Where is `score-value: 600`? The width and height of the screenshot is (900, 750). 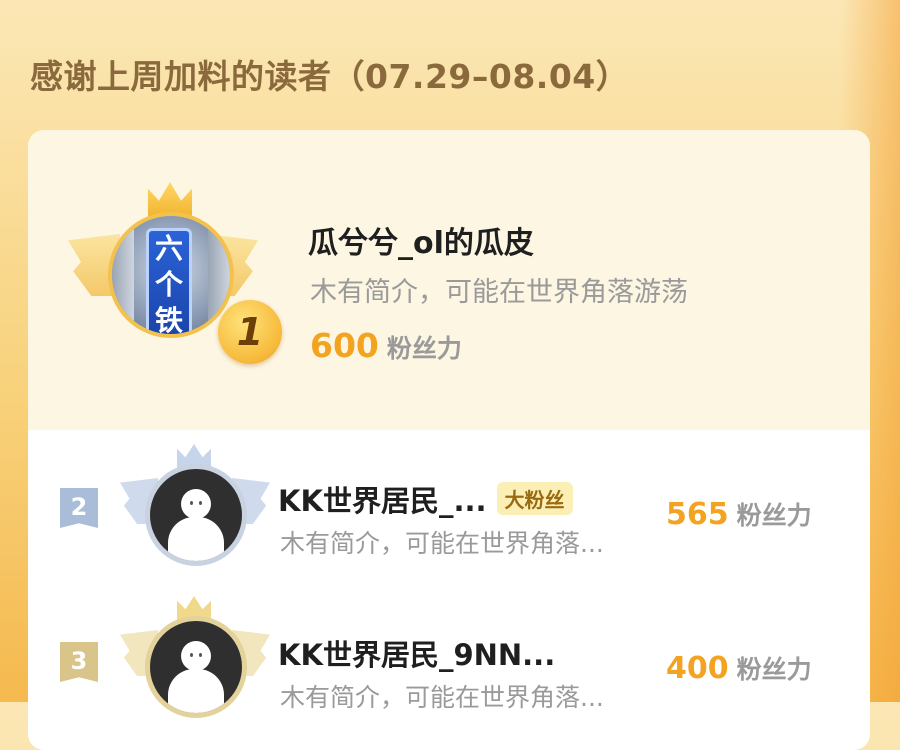 score-value: 600 is located at coordinates (344, 345).